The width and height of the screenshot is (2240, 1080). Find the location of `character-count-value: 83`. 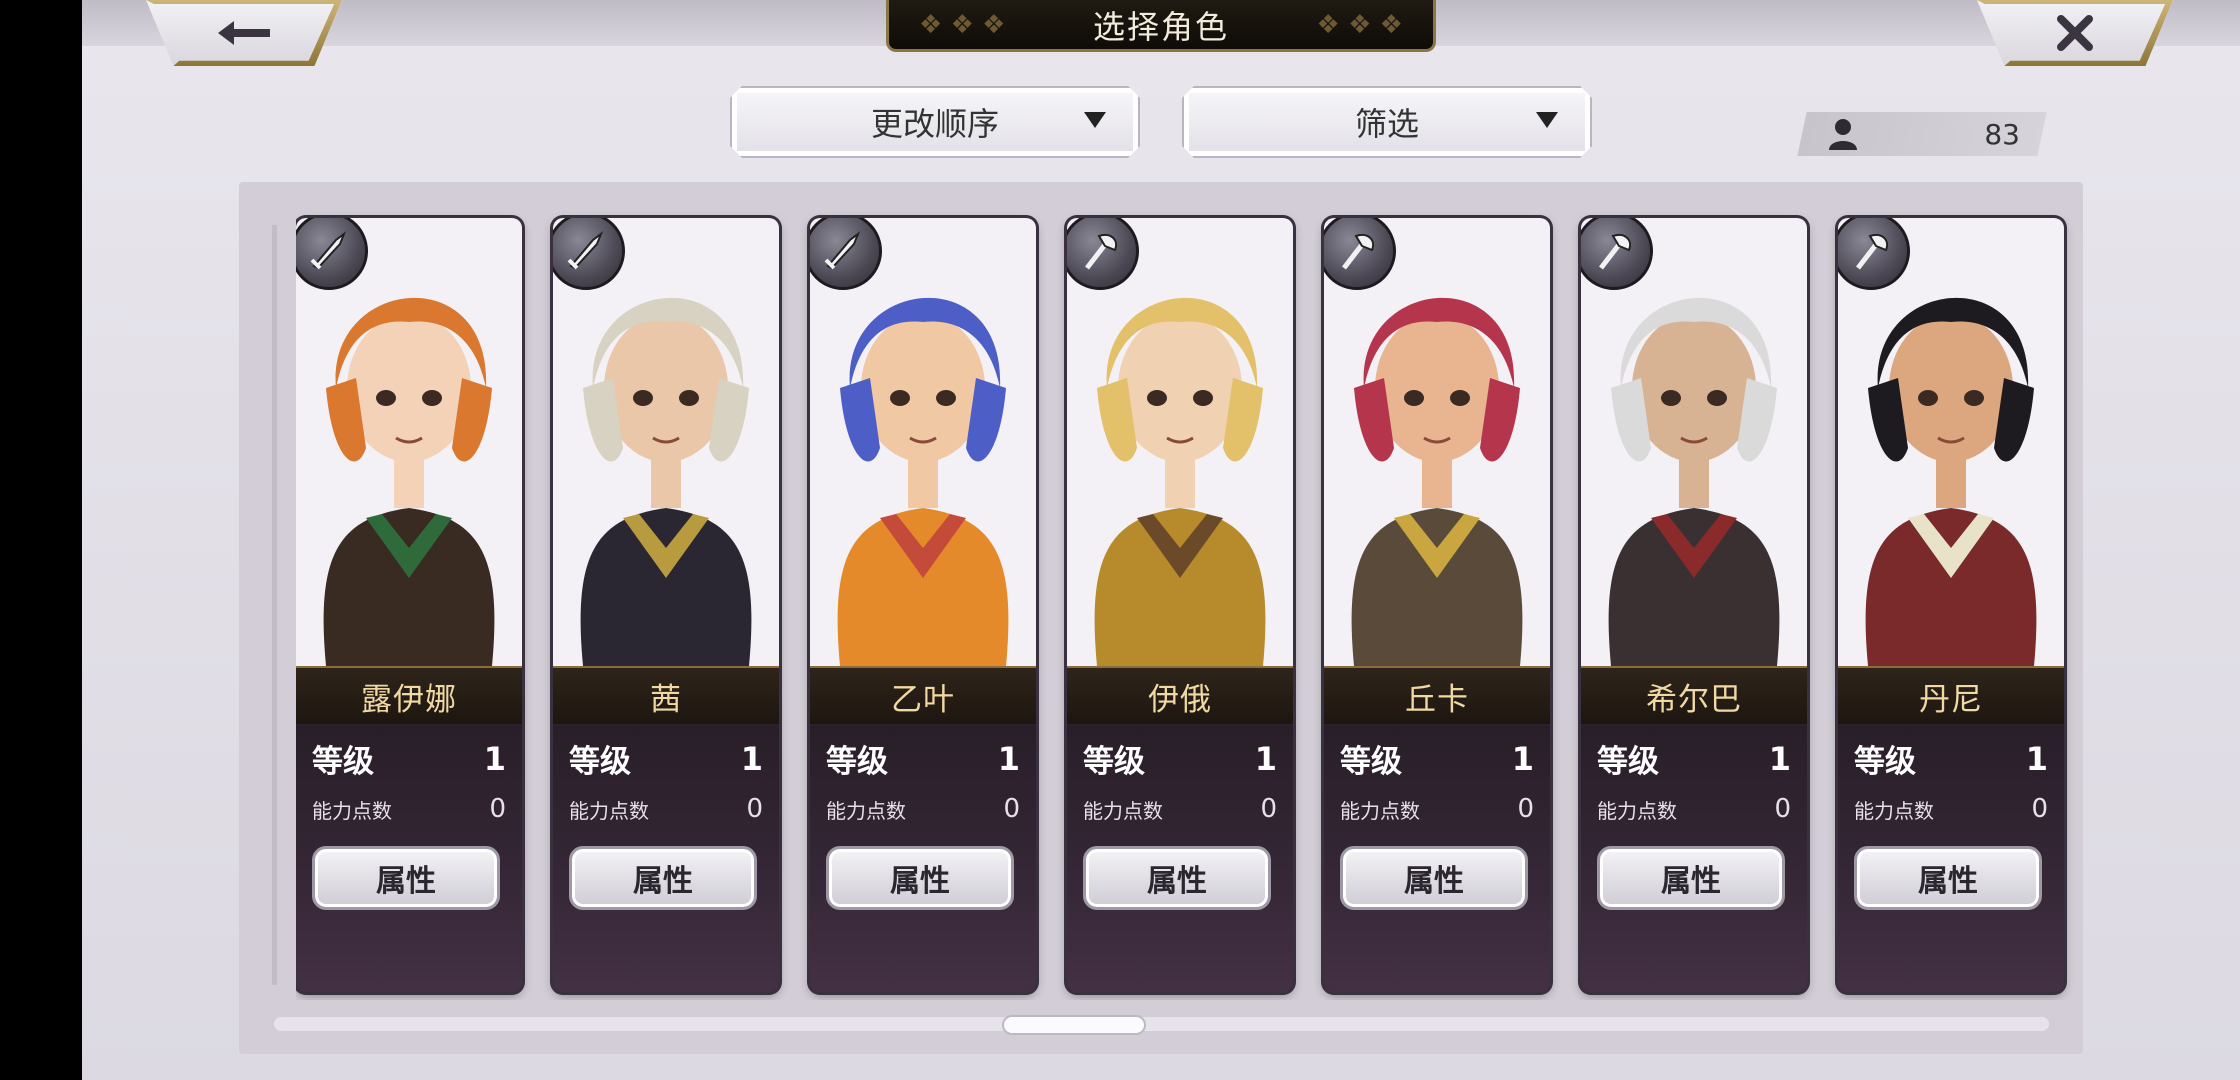

character-count-value: 83 is located at coordinates (2002, 134).